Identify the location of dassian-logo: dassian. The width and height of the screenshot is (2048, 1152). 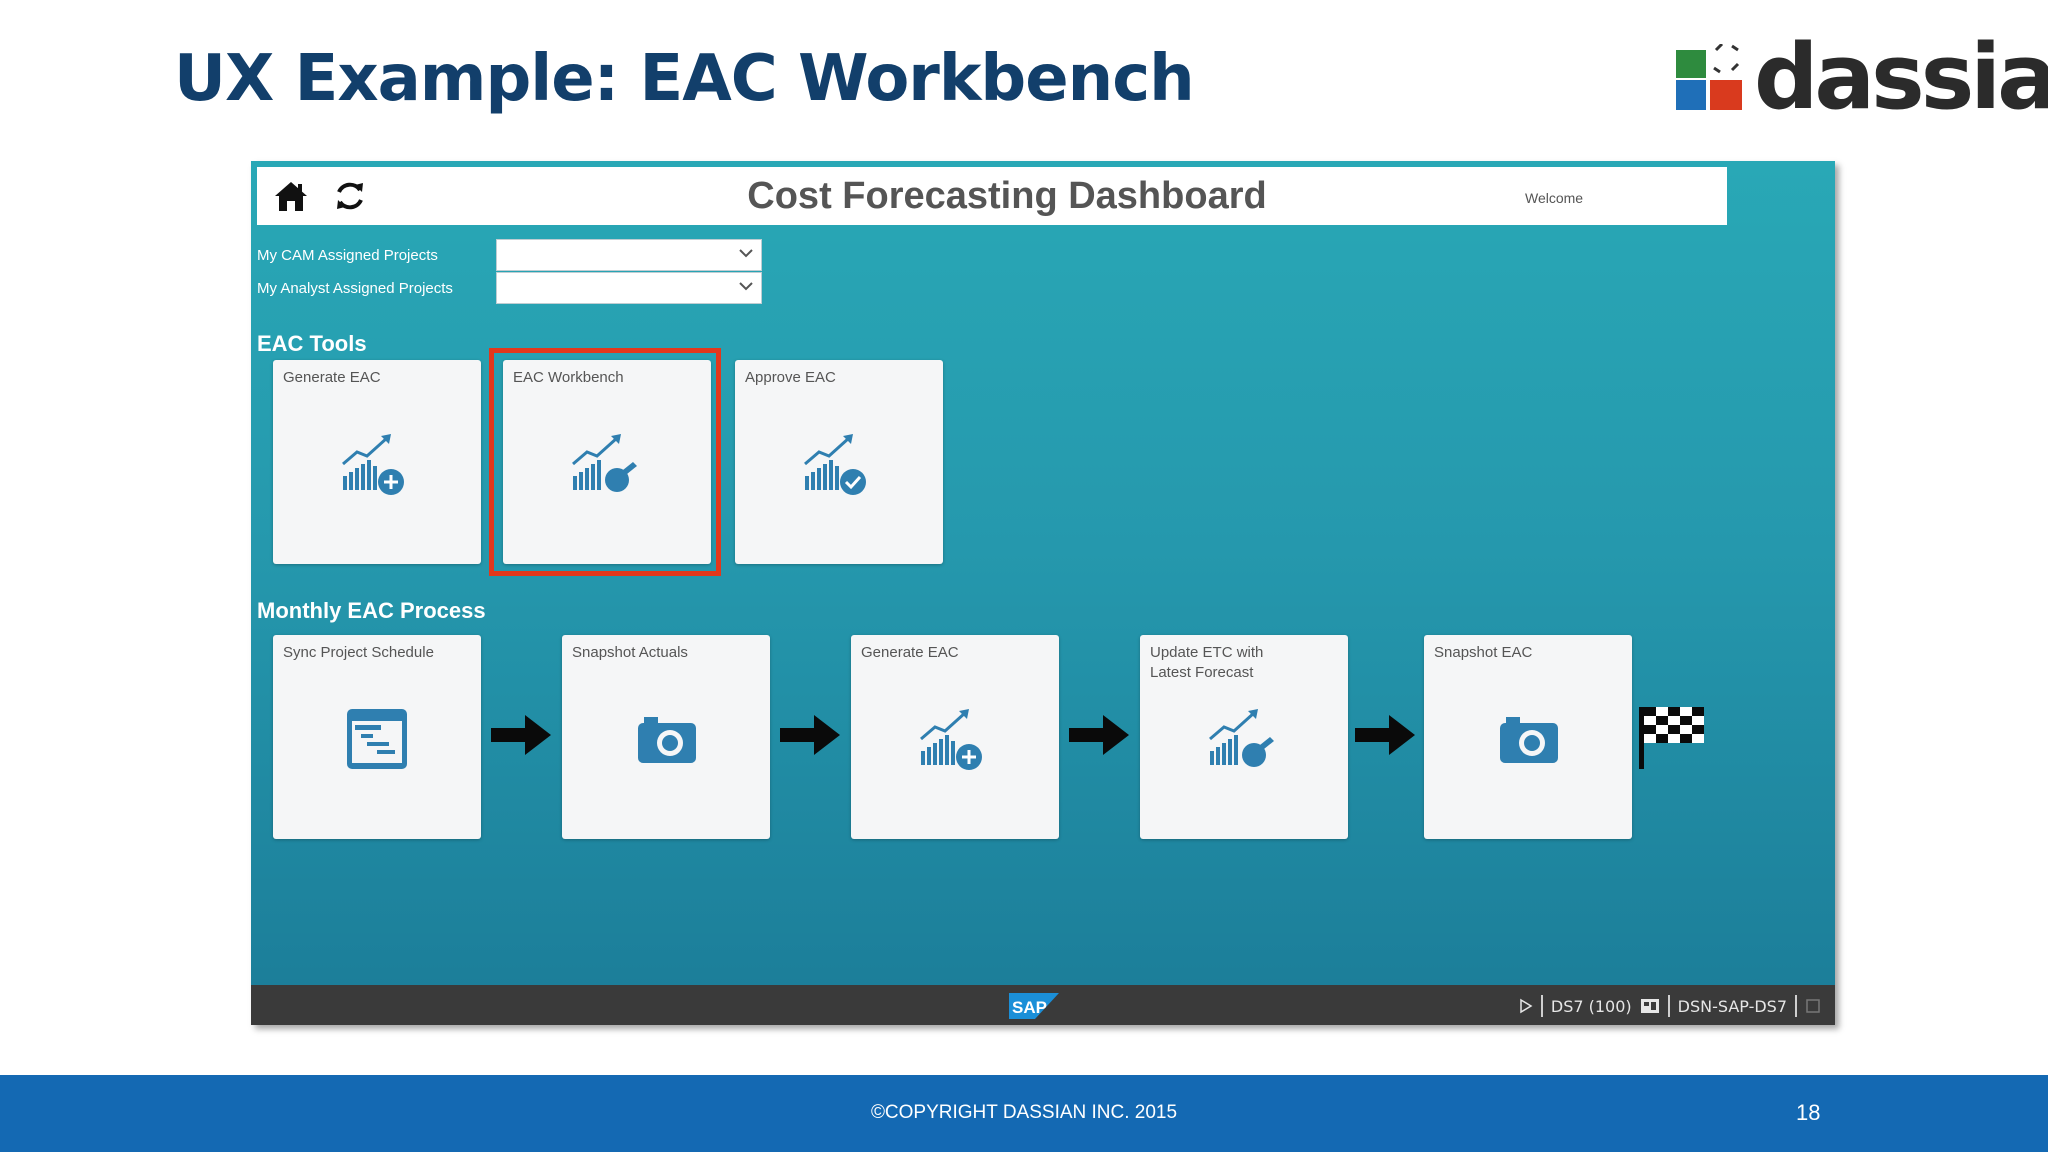
(1862, 78).